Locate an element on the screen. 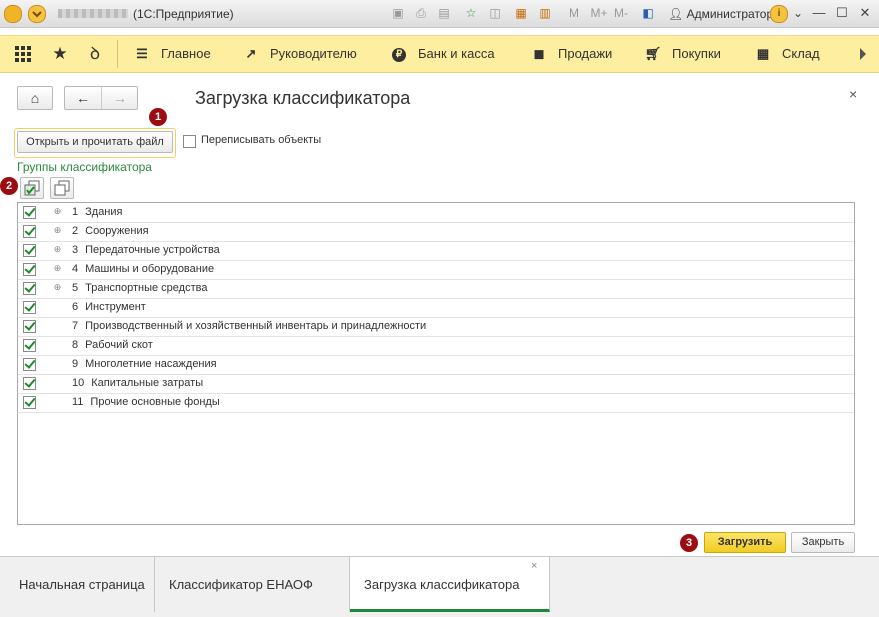  app-logo-icon is located at coordinates (13, 14).